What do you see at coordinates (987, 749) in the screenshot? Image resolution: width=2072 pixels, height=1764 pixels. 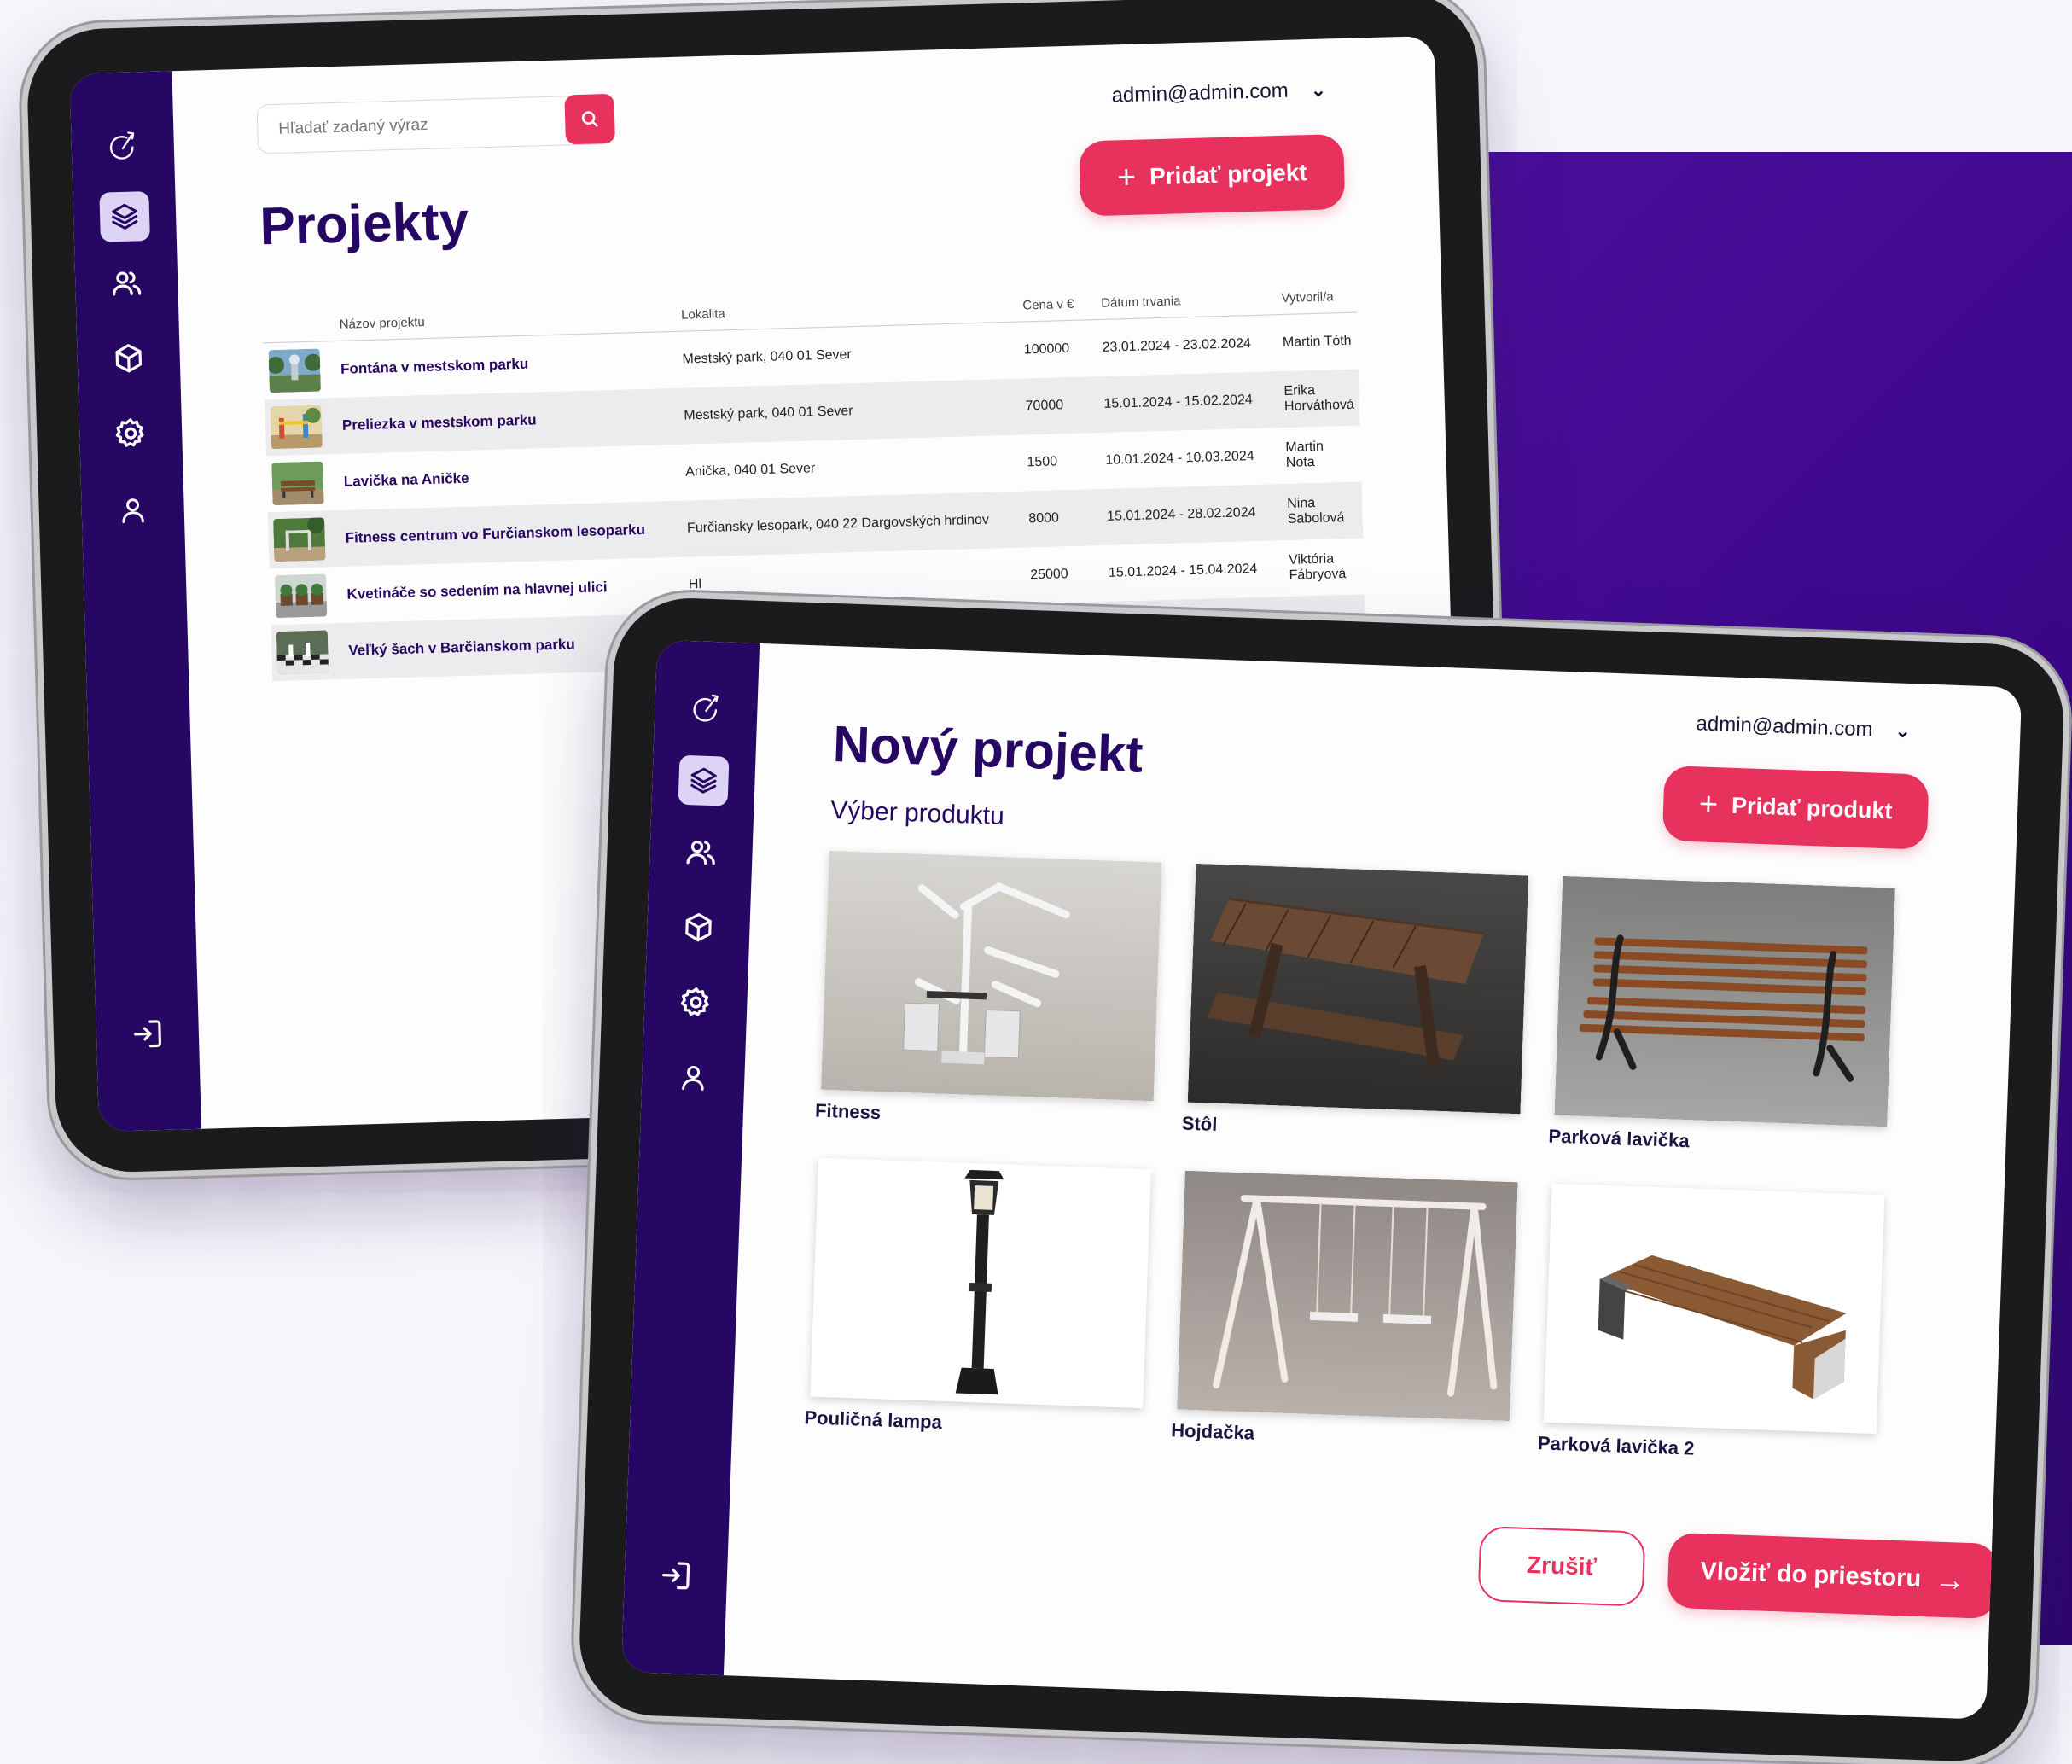 I see `page-title: Nový projekt` at bounding box center [987, 749].